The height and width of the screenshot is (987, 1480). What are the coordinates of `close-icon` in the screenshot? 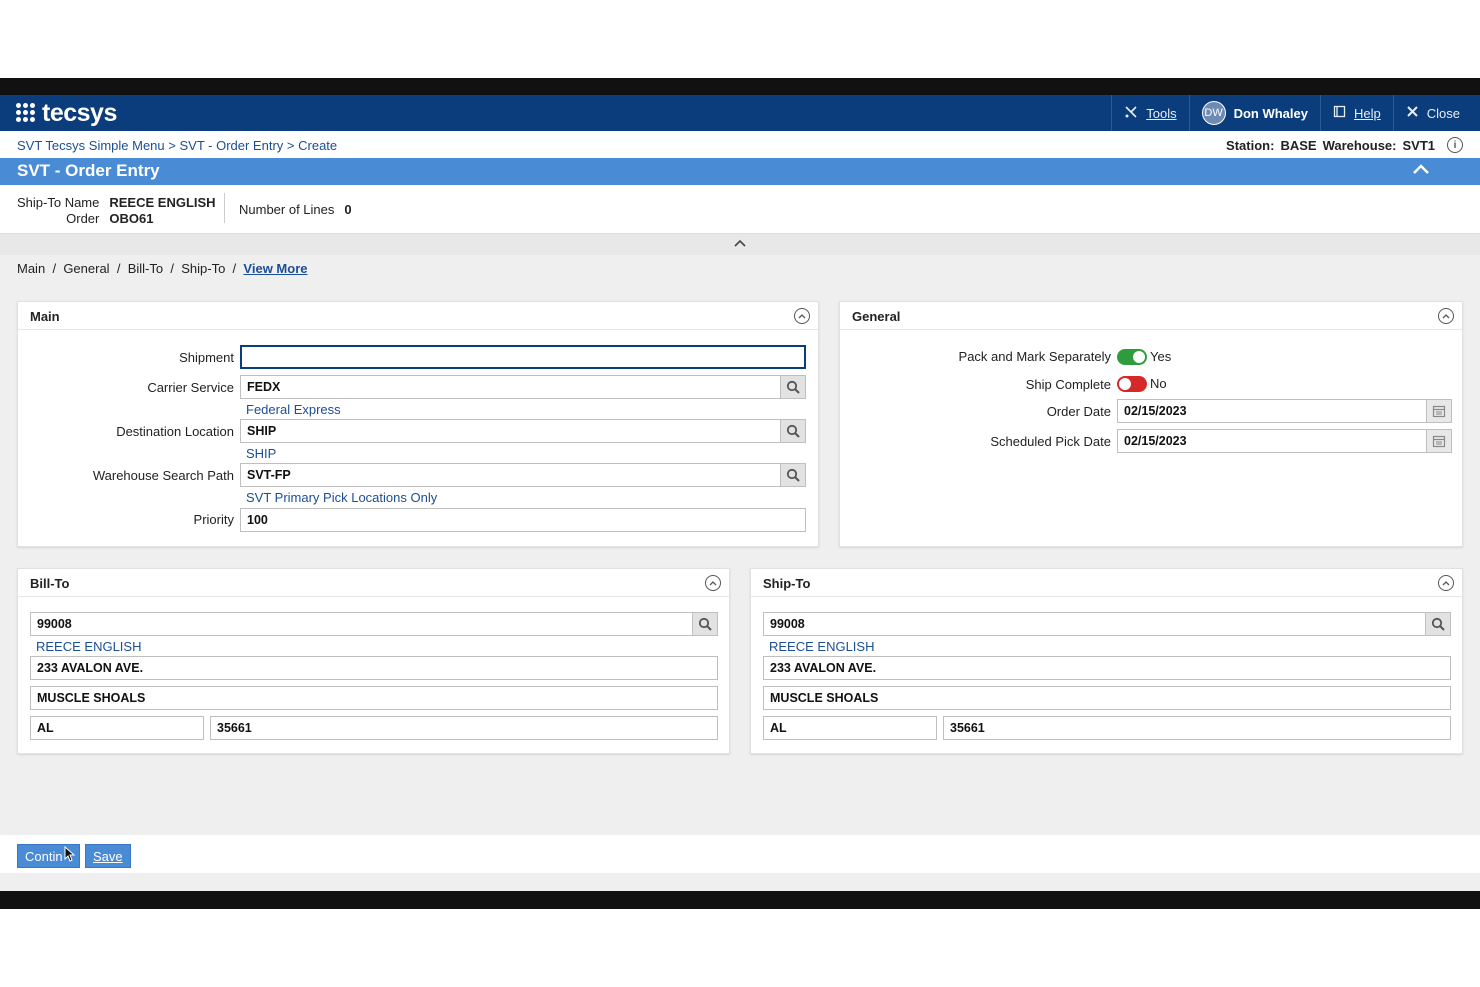 It's located at (1412, 113).